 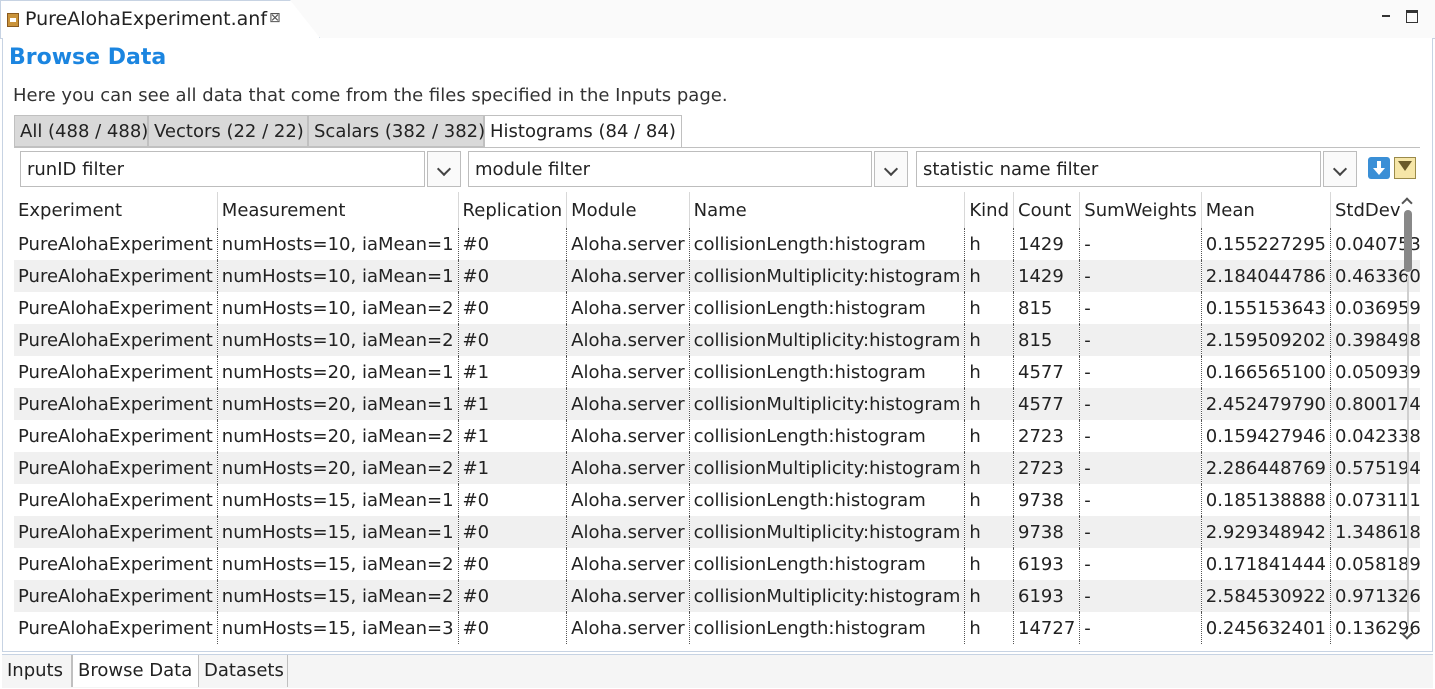 I want to click on tab-browse-data: Browse Data, so click(x=135, y=671).